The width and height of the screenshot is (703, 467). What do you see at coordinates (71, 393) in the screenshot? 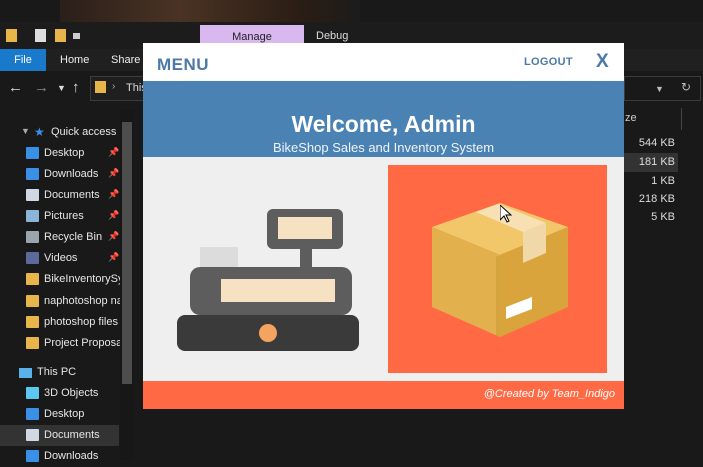
I see `sidebar-item-label: 3D Objects` at bounding box center [71, 393].